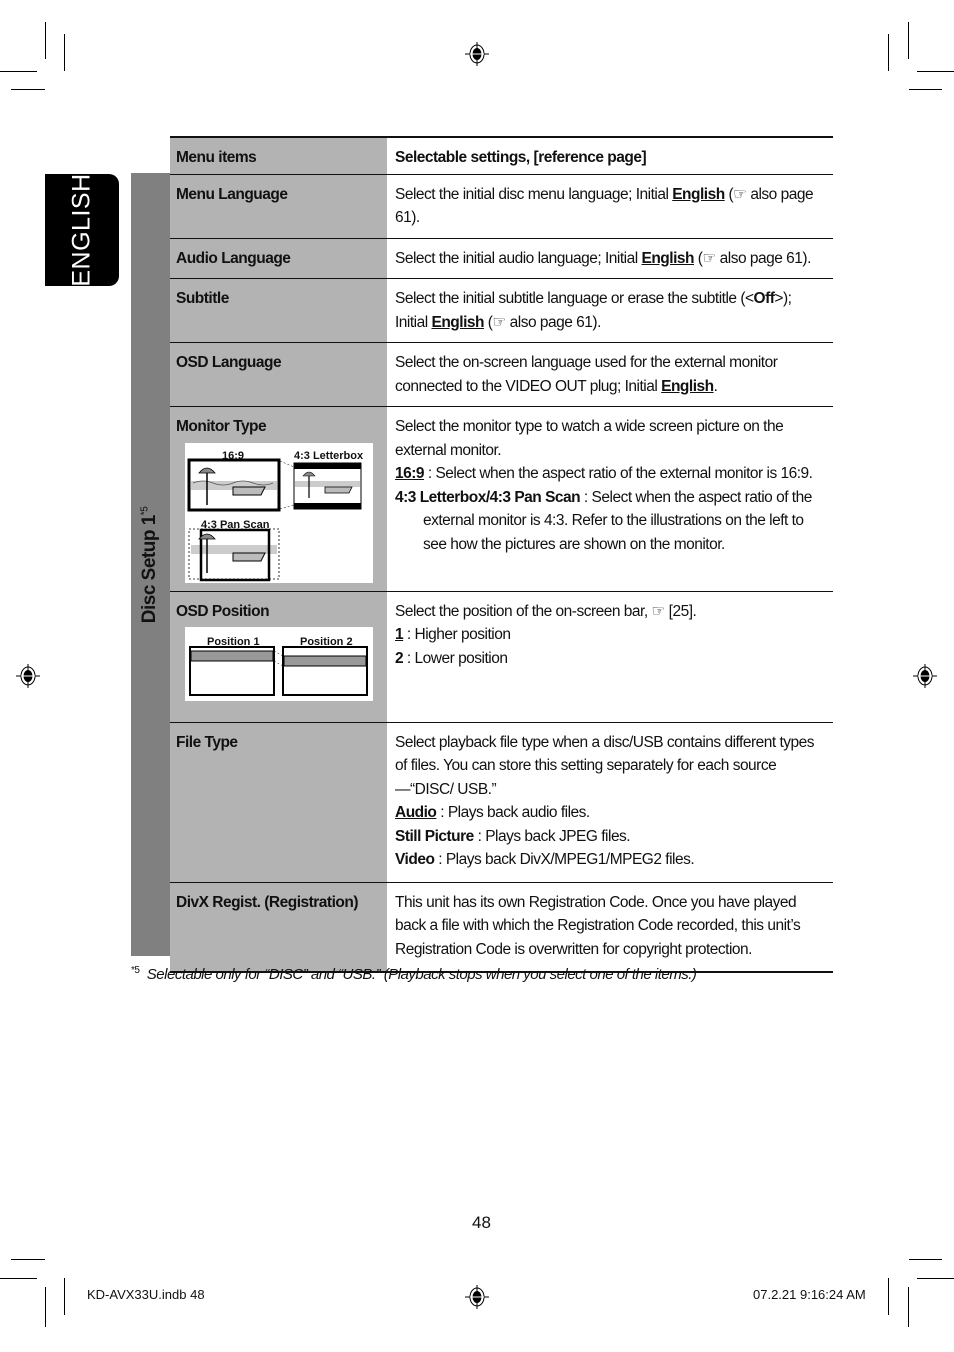 This screenshot has width=954, height=1352. What do you see at coordinates (611, 813) in the screenshot?
I see `option-line: Audio : Plays back audio files.` at bounding box center [611, 813].